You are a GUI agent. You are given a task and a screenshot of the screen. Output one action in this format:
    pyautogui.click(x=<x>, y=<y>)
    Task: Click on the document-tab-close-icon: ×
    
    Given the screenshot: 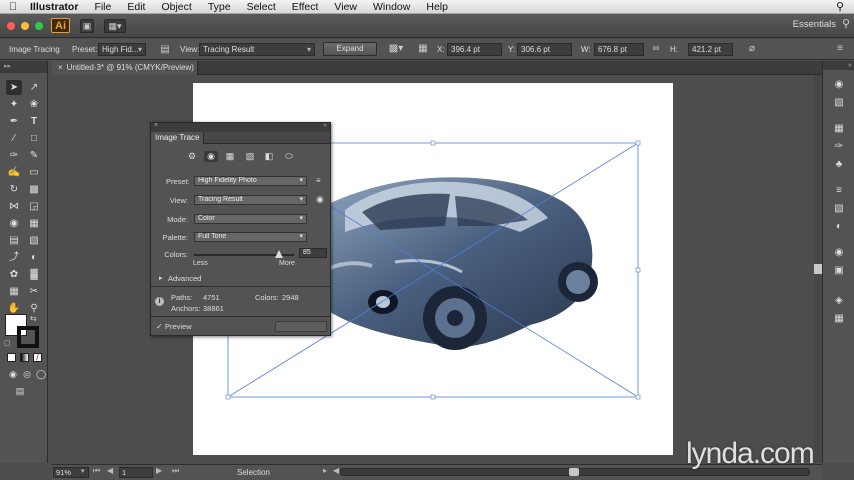 What is the action you would take?
    pyautogui.click(x=60, y=67)
    